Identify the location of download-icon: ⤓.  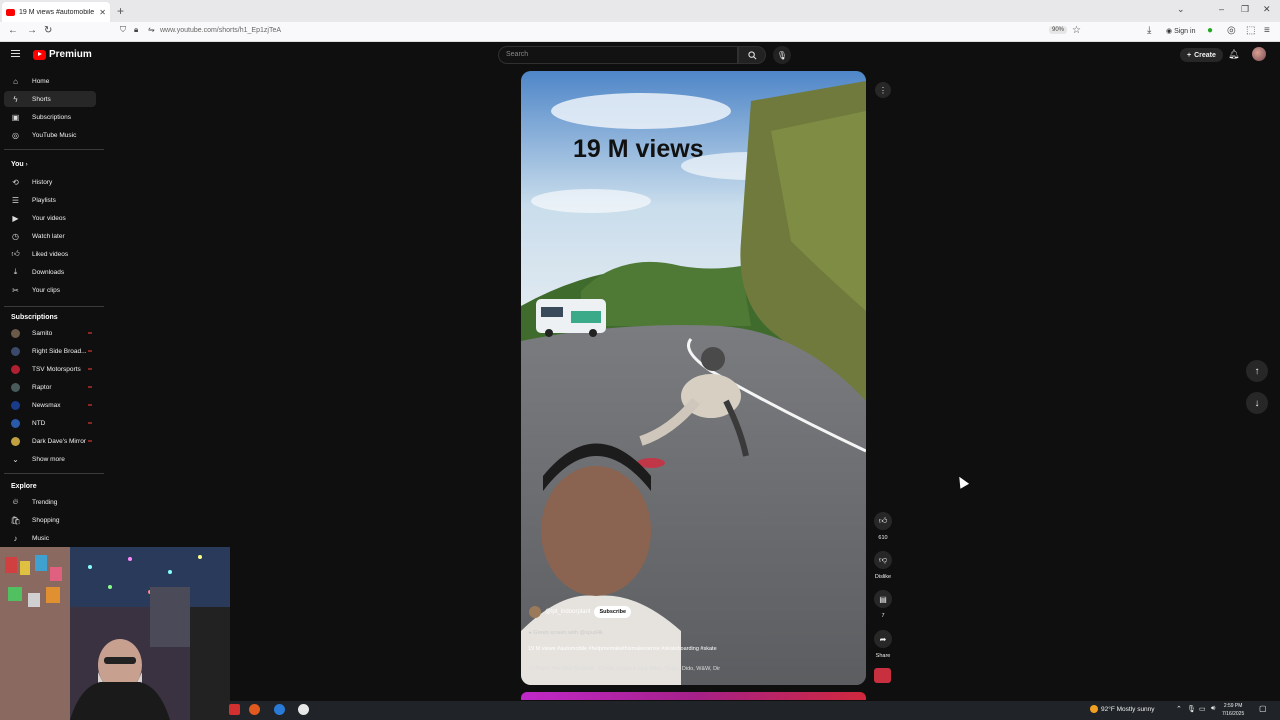
(15, 271).